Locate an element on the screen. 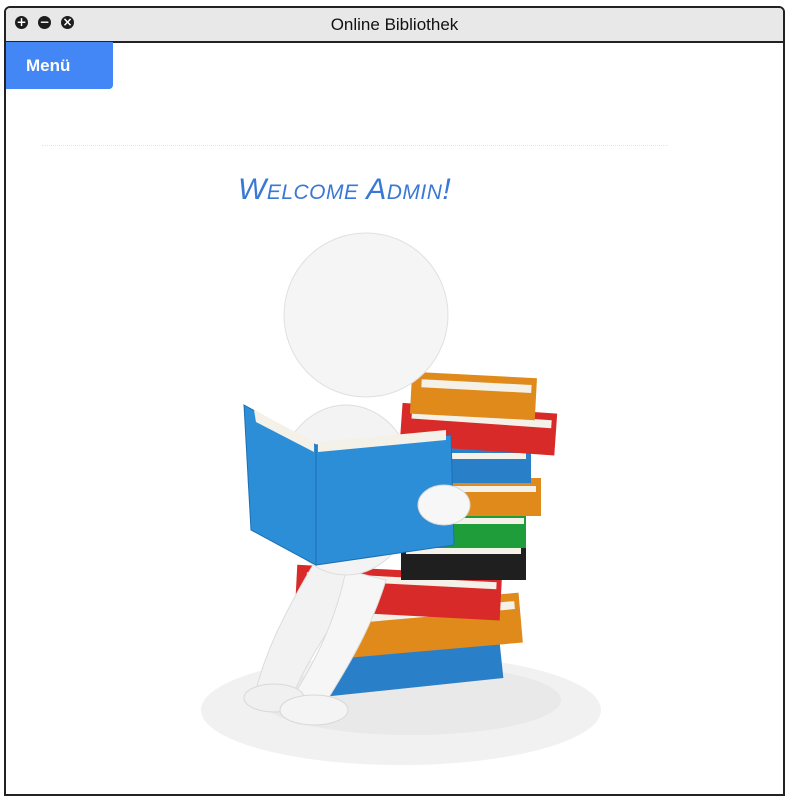 The image size is (791, 801). title-bar: + − × Online Bibliothek is located at coordinates (394, 25).